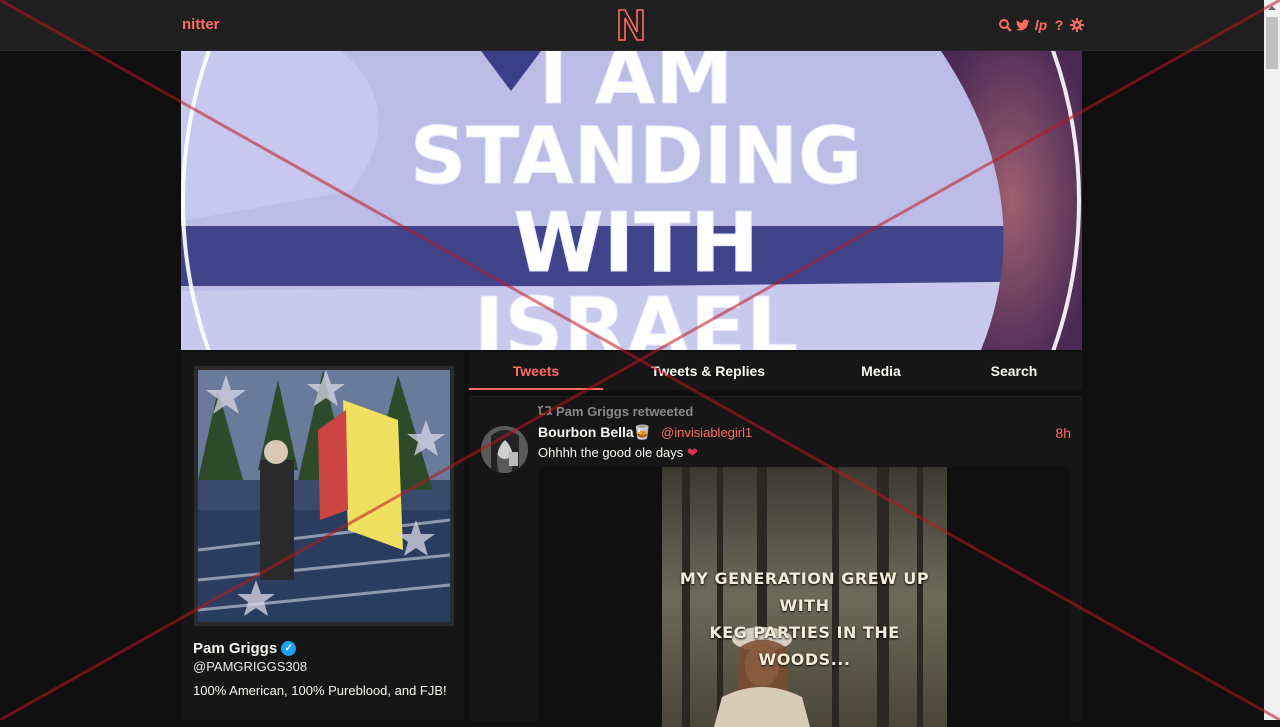  What do you see at coordinates (706, 432) in the screenshot?
I see `tweet-username: @invisiablegirl1` at bounding box center [706, 432].